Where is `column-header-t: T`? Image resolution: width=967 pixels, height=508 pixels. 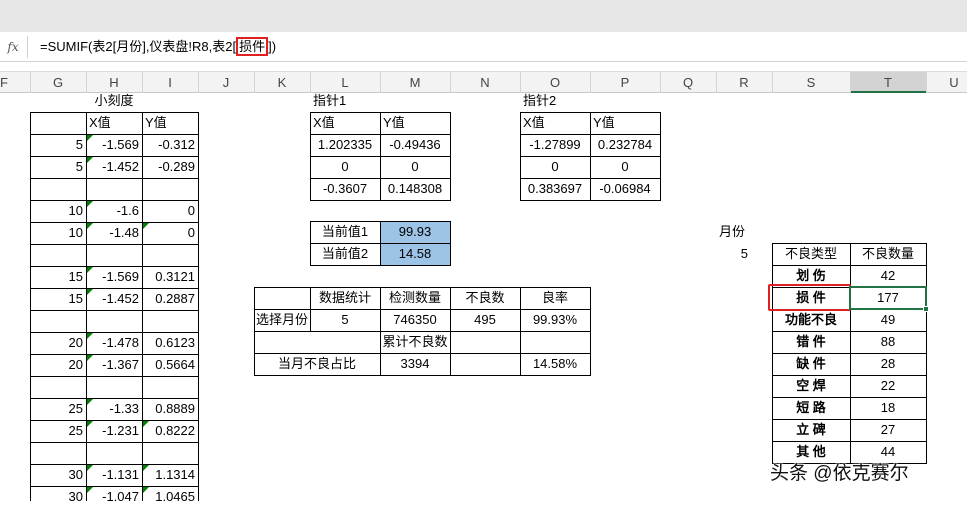 column-header-t: T is located at coordinates (888, 82).